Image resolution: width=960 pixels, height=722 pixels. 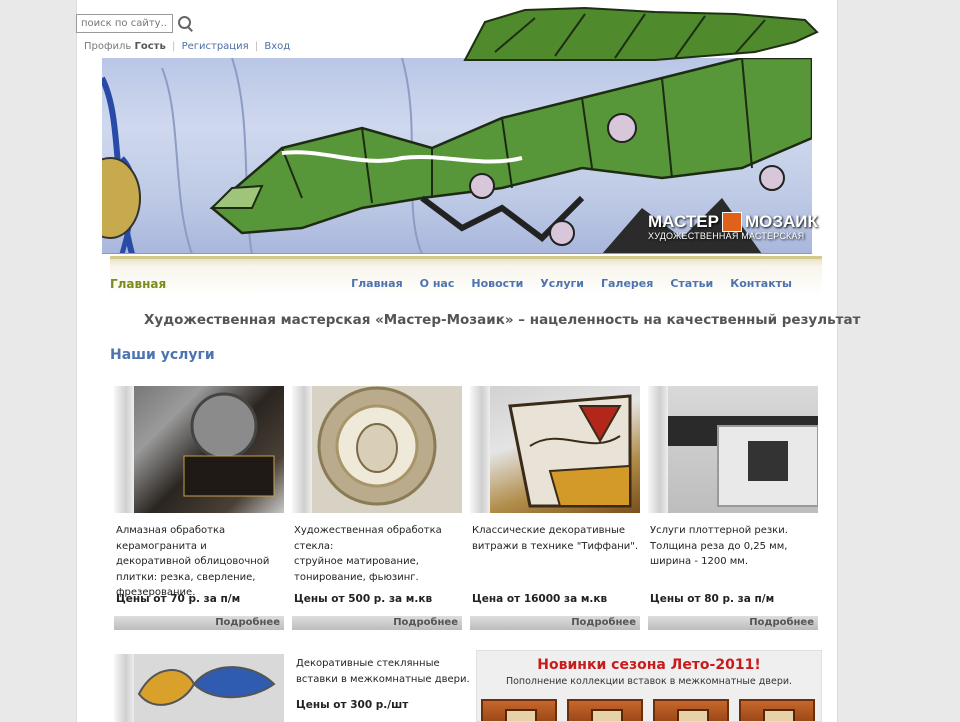 I want to click on nav-item-services: Услуги, so click(x=562, y=283).